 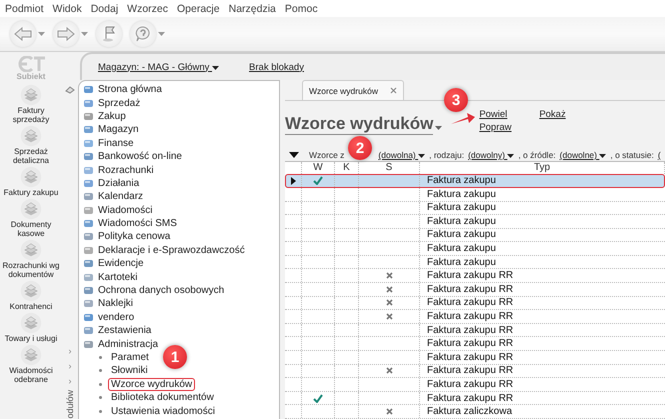 What do you see at coordinates (31, 375) in the screenshot?
I see `module-label: Wiadomości odebrane` at bounding box center [31, 375].